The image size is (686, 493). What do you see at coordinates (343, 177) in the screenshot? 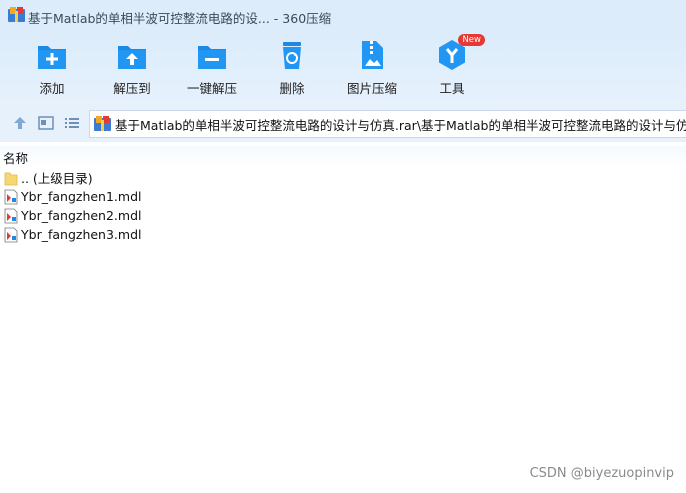
I see `list-item-parent-directory: .. (上级目录)` at bounding box center [343, 177].